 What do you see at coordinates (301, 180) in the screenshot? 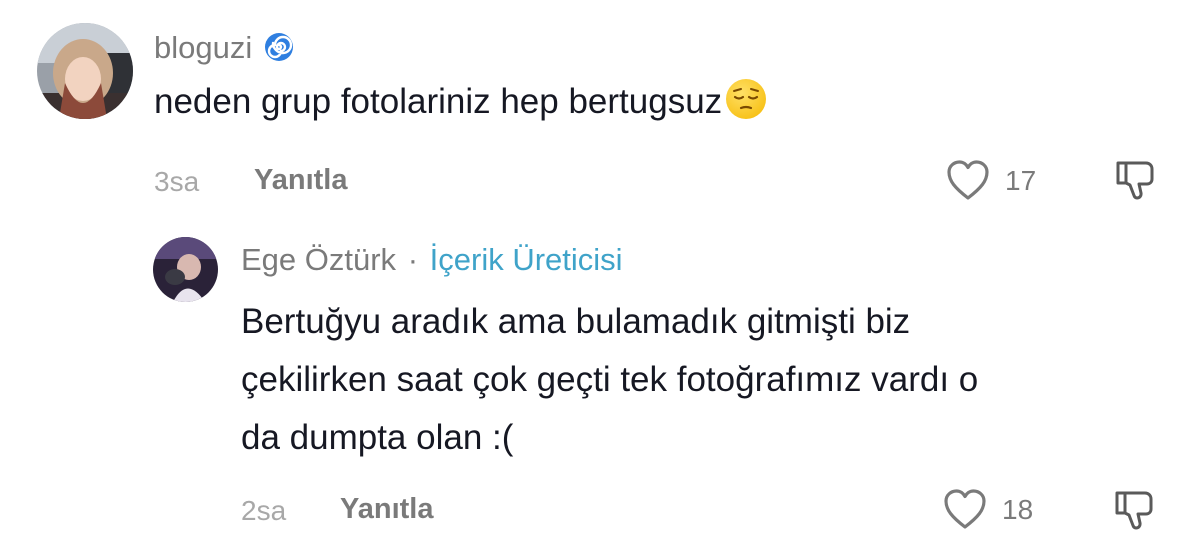
I see `comment-reply-button: Yanıtla` at bounding box center [301, 180].